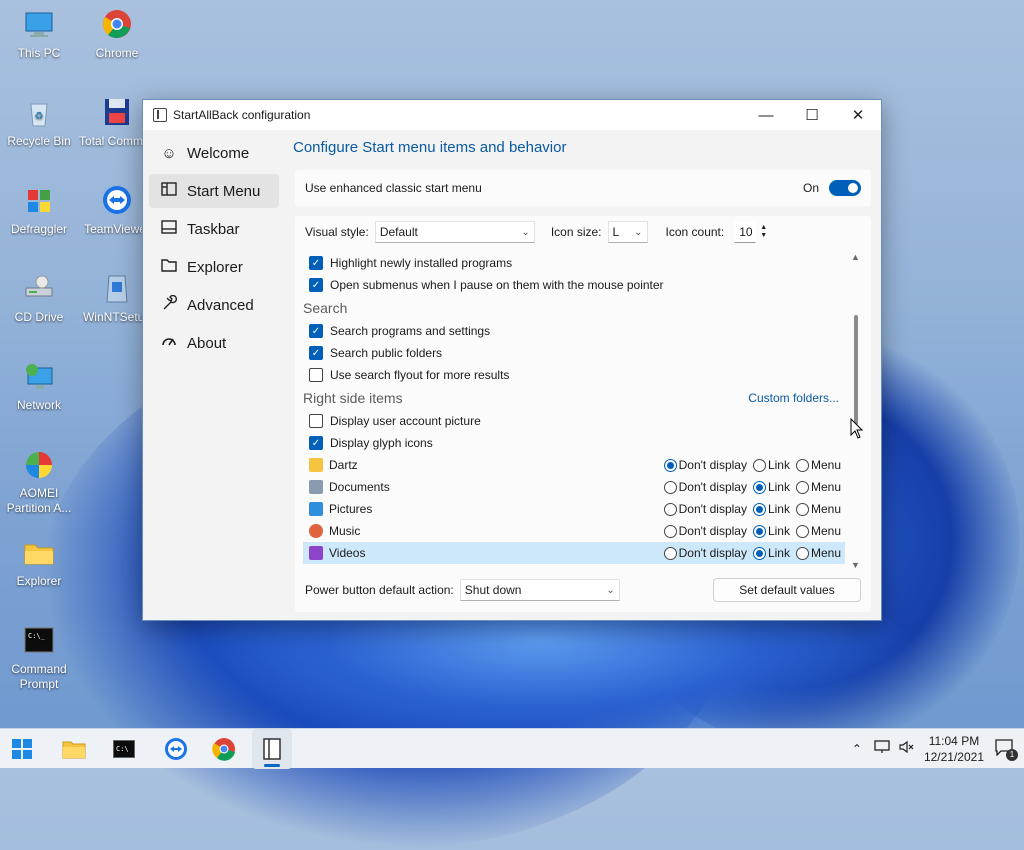 The height and width of the screenshot is (850, 1024). I want to click on taskbar-cmd: C:\, so click(124, 749).